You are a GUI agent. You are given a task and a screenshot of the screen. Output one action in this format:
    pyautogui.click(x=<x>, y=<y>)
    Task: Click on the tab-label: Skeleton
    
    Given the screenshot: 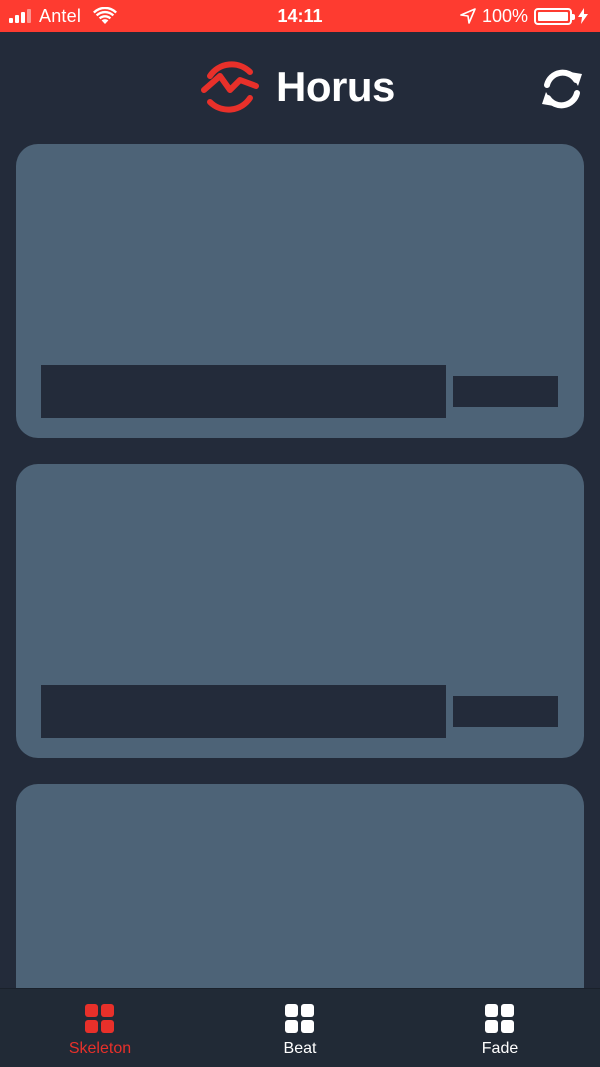 What is the action you would take?
    pyautogui.click(x=100, y=1048)
    